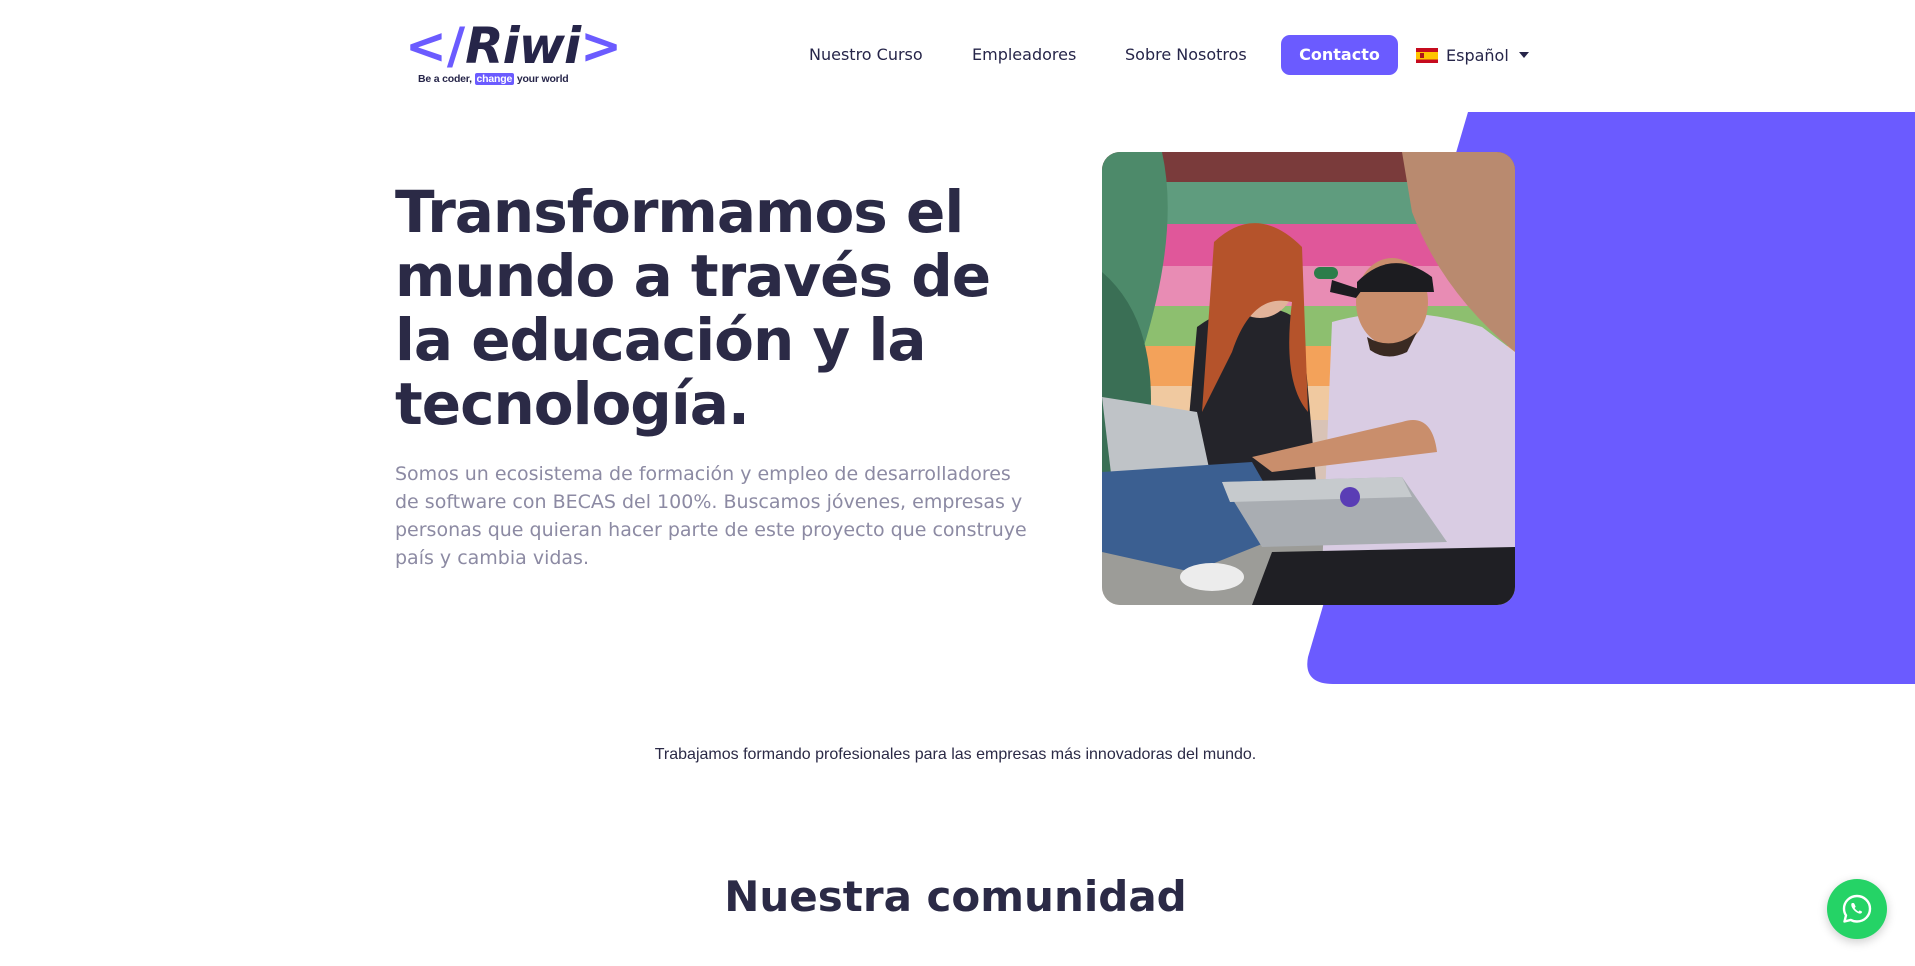  I want to click on chevron-down-icon, so click(1523, 55).